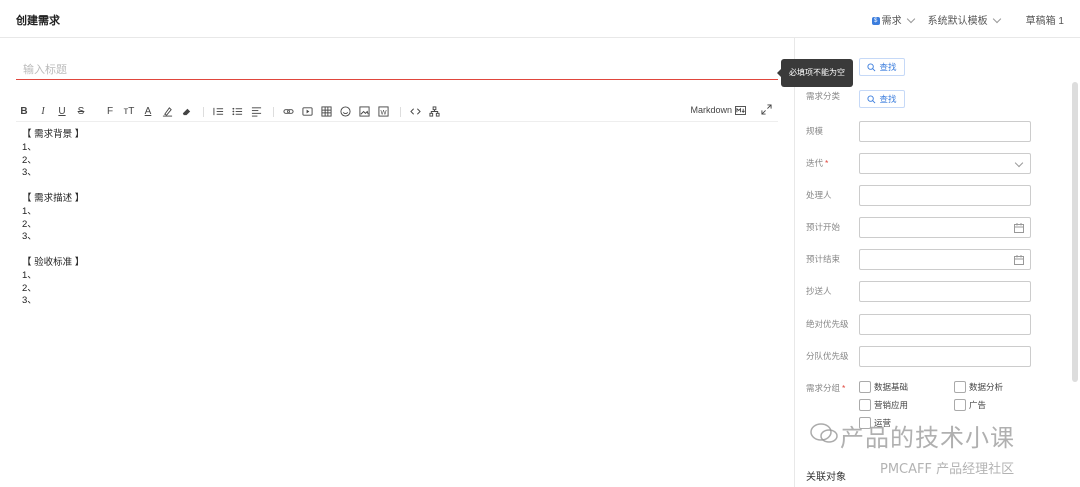  Describe the element at coordinates (364, 112) in the screenshot. I see `image-icon` at that location.